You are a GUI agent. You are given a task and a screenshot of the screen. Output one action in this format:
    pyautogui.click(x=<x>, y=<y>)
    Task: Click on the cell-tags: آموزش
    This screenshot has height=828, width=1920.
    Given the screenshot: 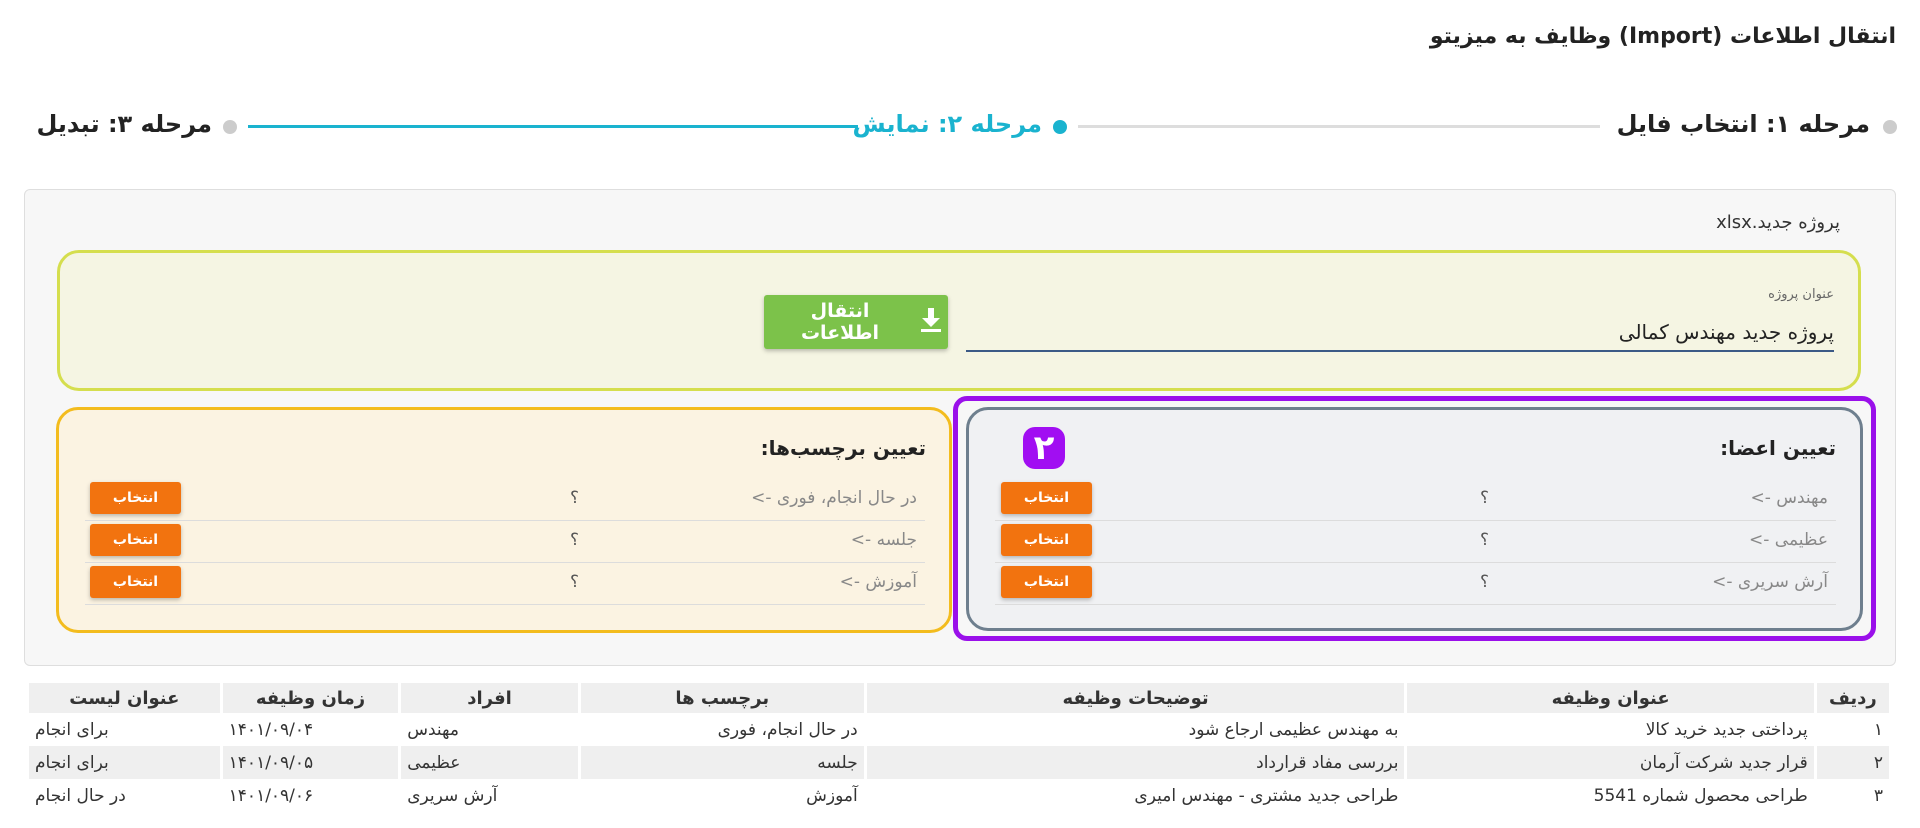 What is the action you would take?
    pyautogui.click(x=832, y=795)
    